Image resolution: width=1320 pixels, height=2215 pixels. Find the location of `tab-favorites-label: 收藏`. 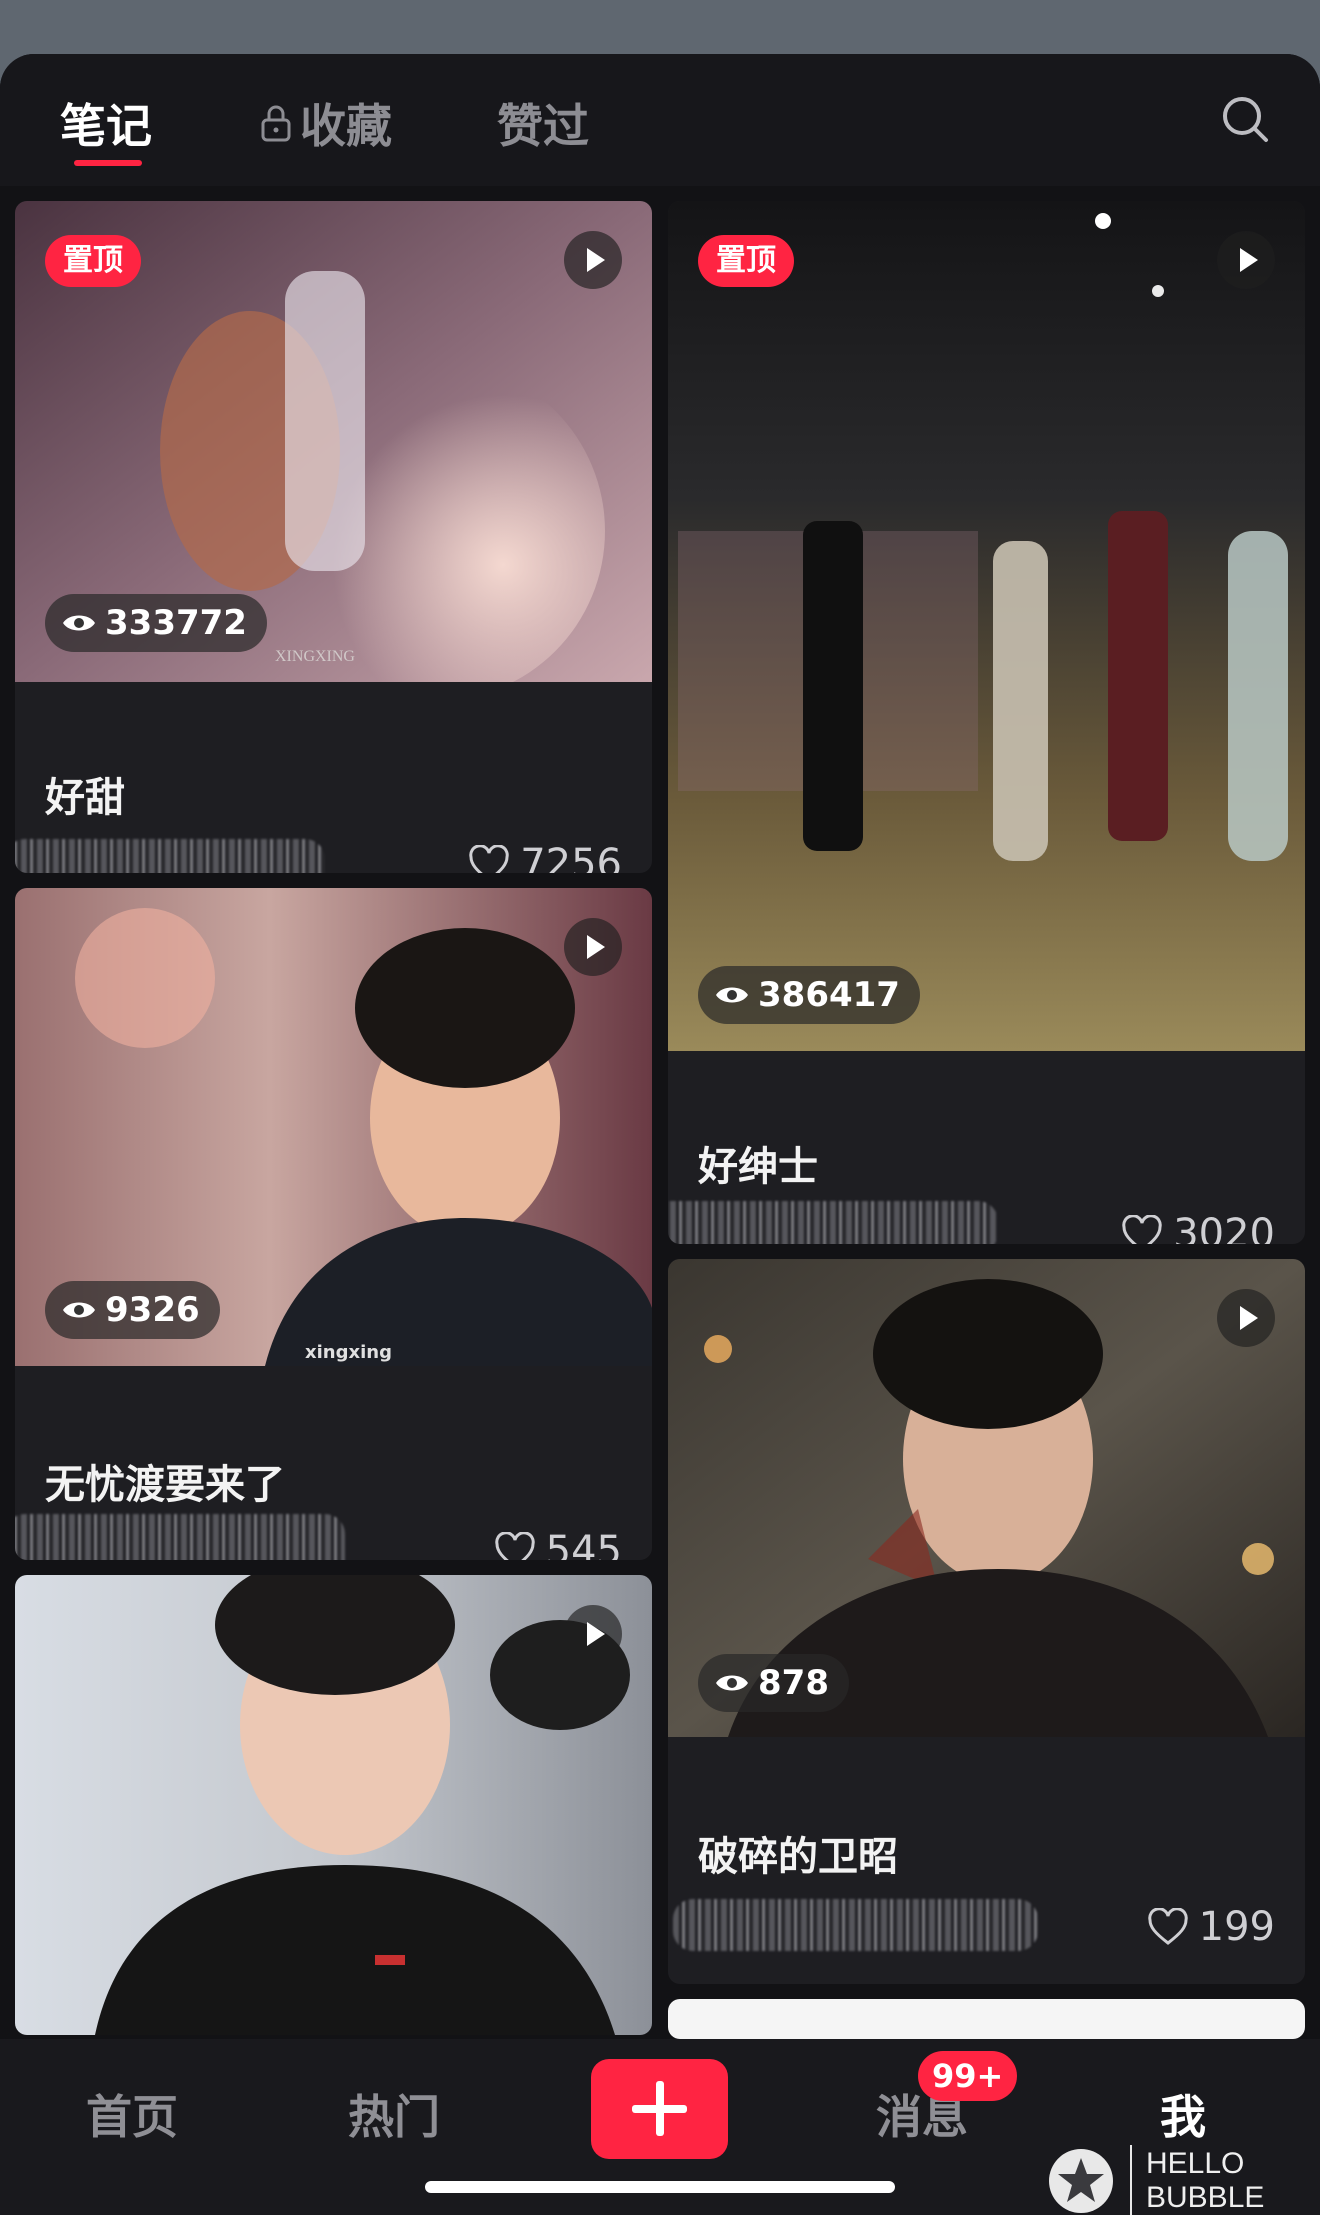

tab-favorites-label: 收藏 is located at coordinates (346, 126).